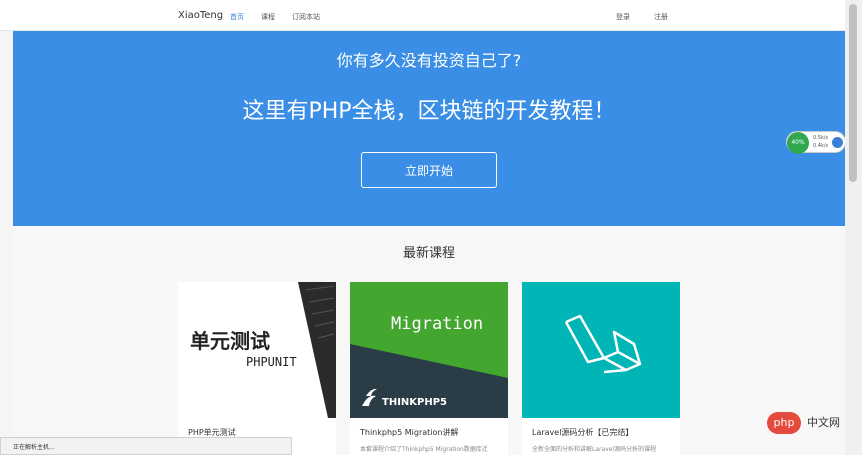 The width and height of the screenshot is (862, 455). Describe the element at coordinates (428, 253) in the screenshot. I see `section-title: 最新课程` at that location.